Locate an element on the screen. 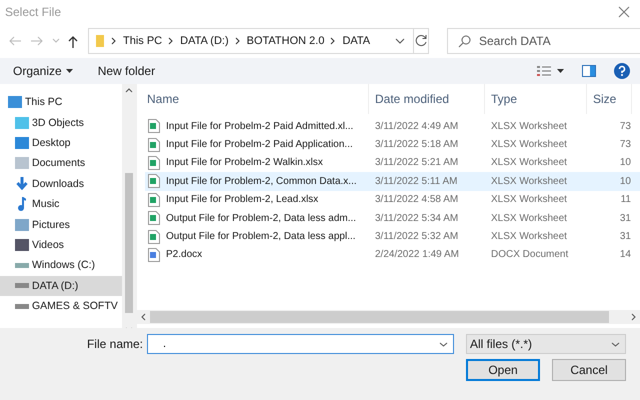  size-cell-text: 14 is located at coordinates (625, 254).